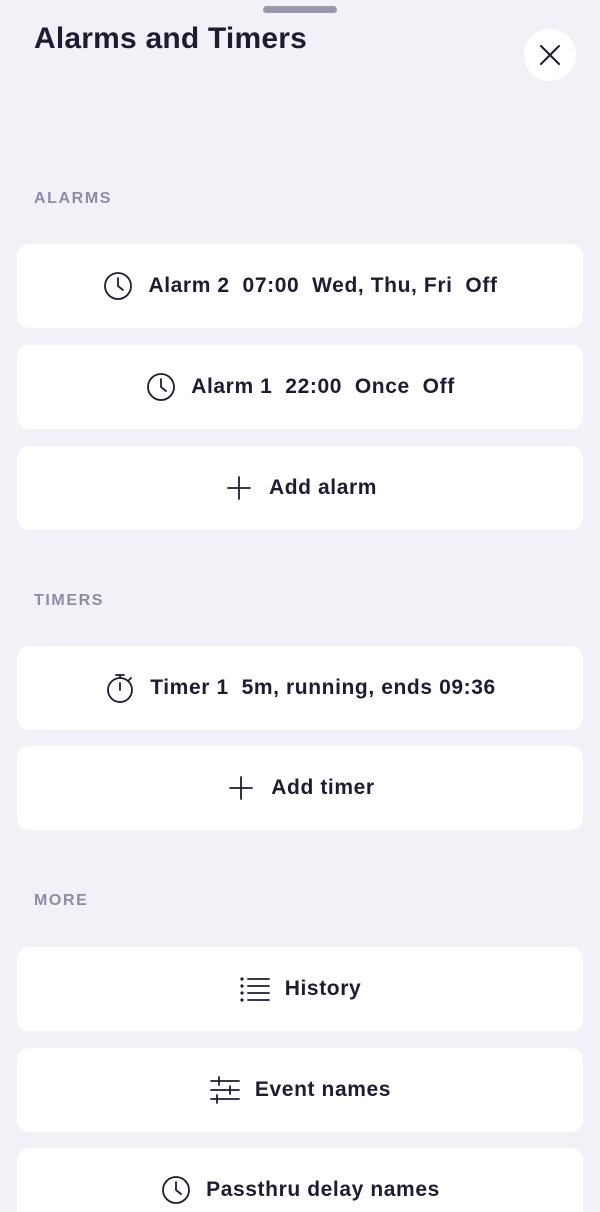 The image size is (600, 1212). I want to click on alarm-item-label: Alarm 1 22:00 Once Off, so click(323, 386).